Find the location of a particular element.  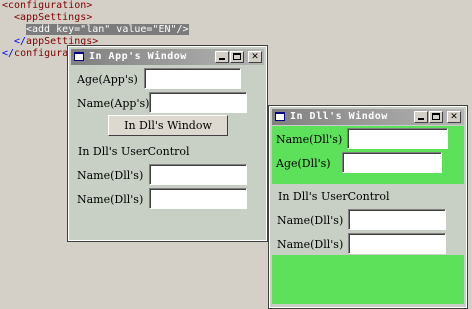

app-name-label: Name(App's) is located at coordinates (113, 103).